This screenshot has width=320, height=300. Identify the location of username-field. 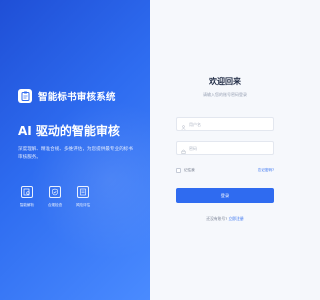
(225, 124).